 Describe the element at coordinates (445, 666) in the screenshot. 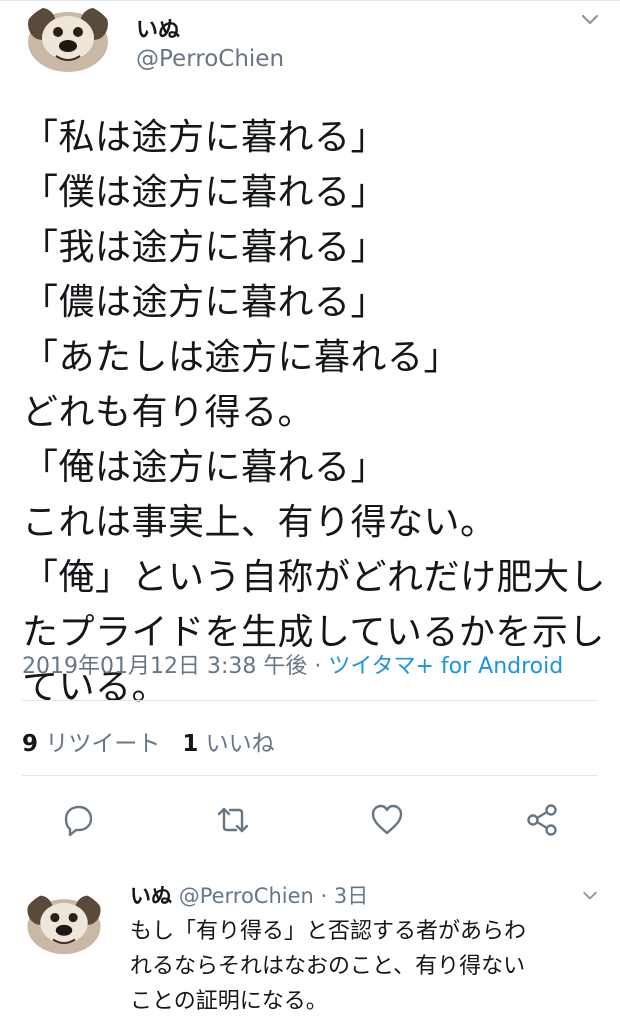

I see `client-link: ツイタマ+ for Android` at that location.